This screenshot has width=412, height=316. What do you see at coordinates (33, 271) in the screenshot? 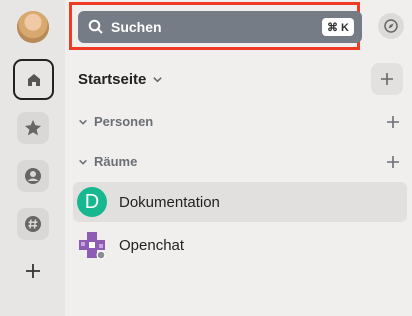
I see `create-space-icon` at bounding box center [33, 271].